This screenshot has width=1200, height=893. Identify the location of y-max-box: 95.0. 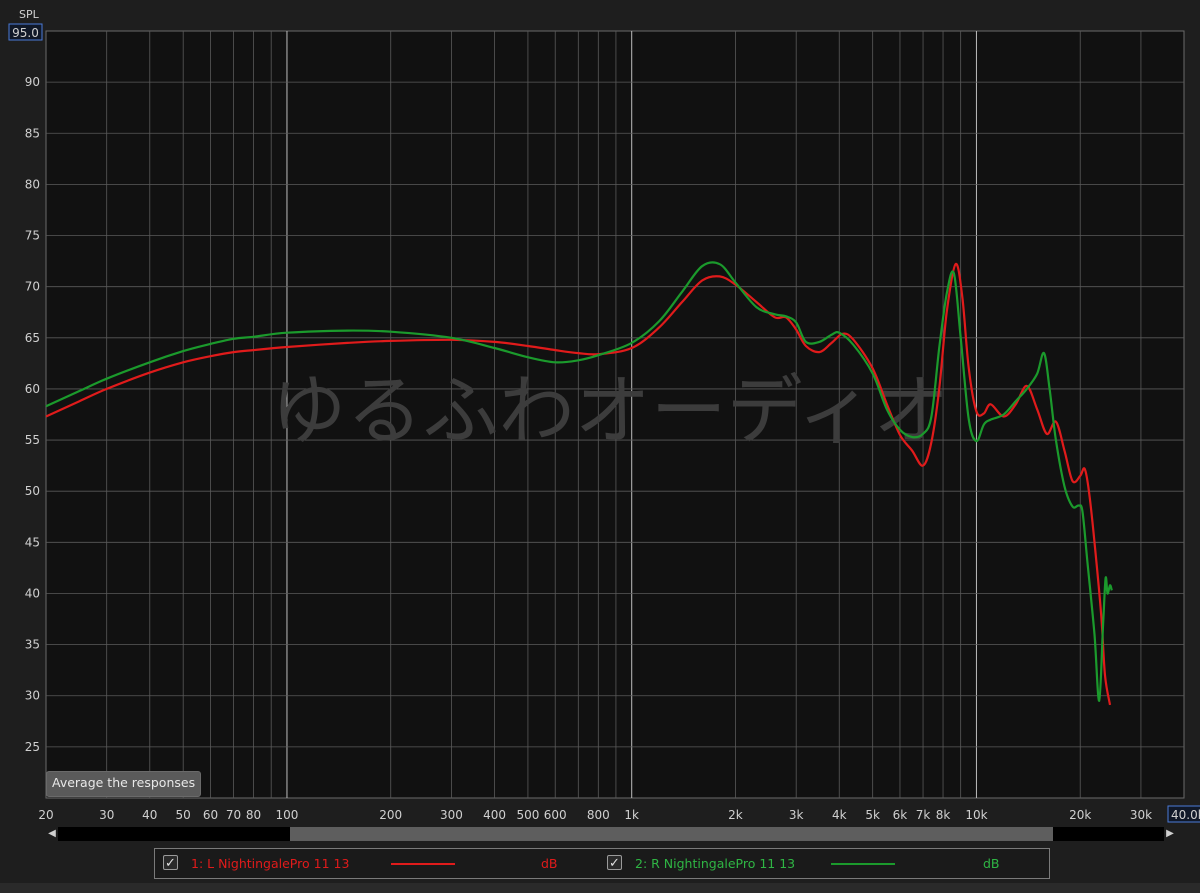
(25, 32).